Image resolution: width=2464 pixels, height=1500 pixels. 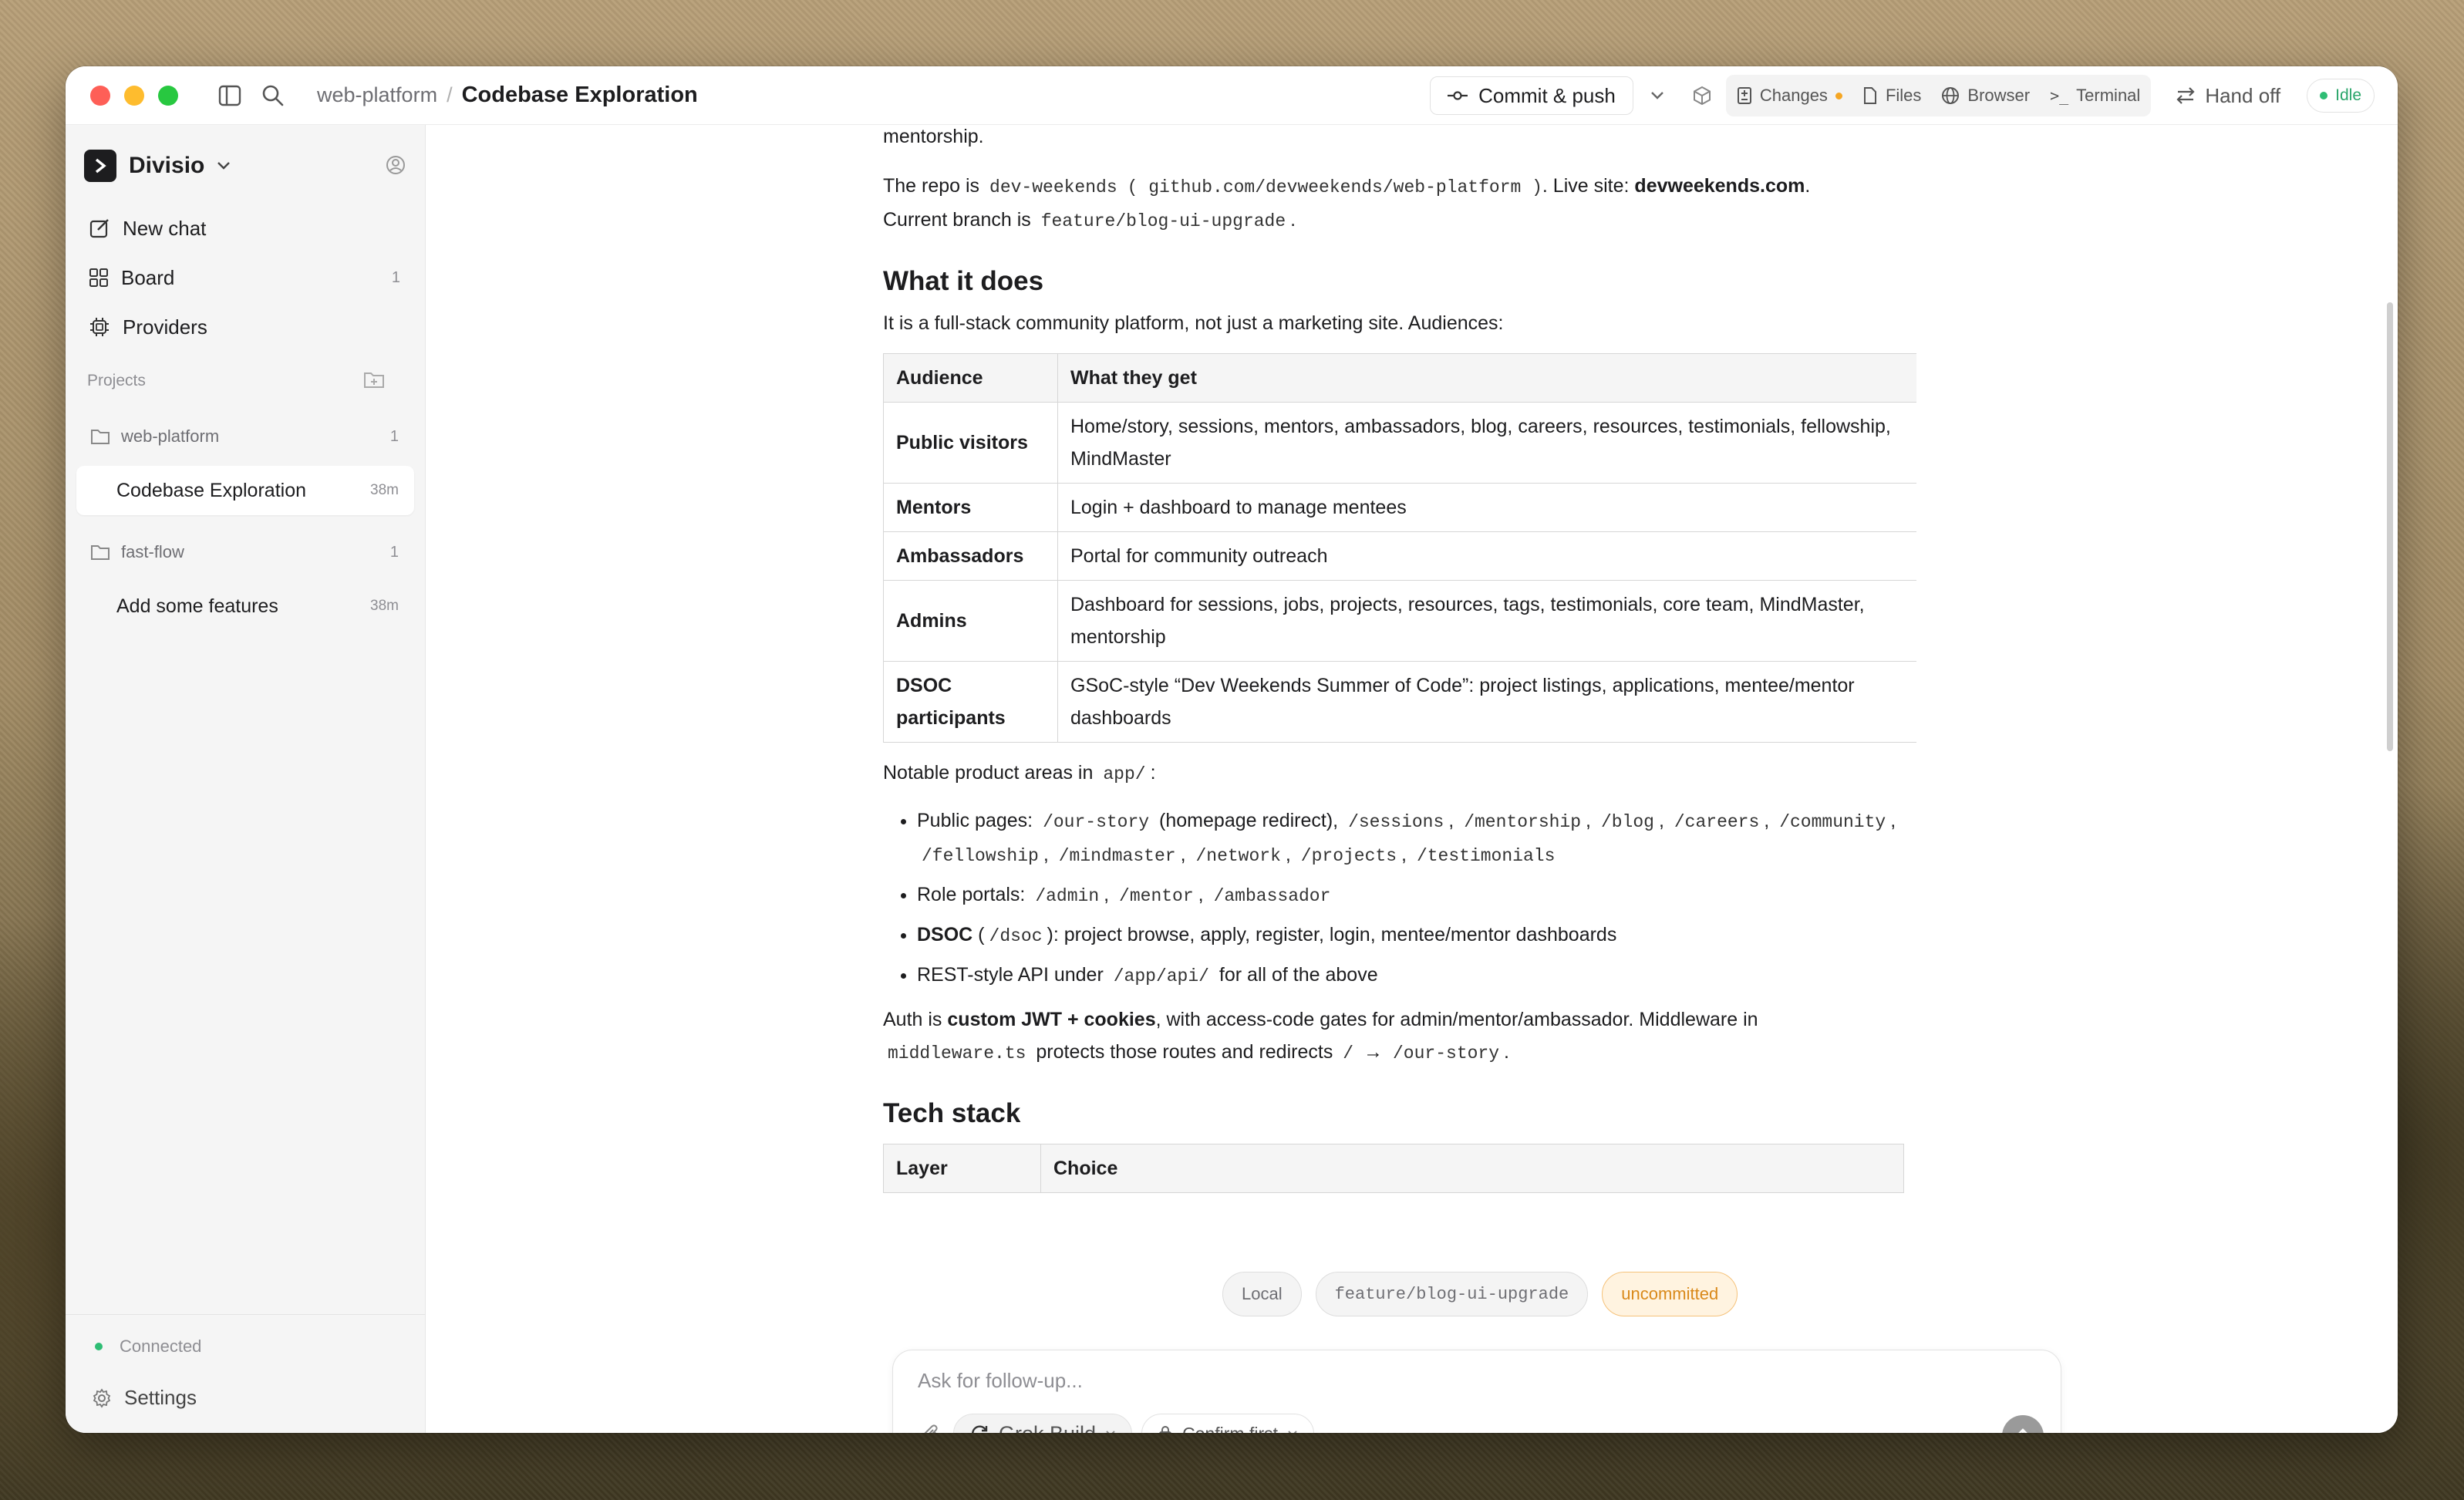 I want to click on breadcrumb: web-platform / Codebase Exploration, so click(x=507, y=95).